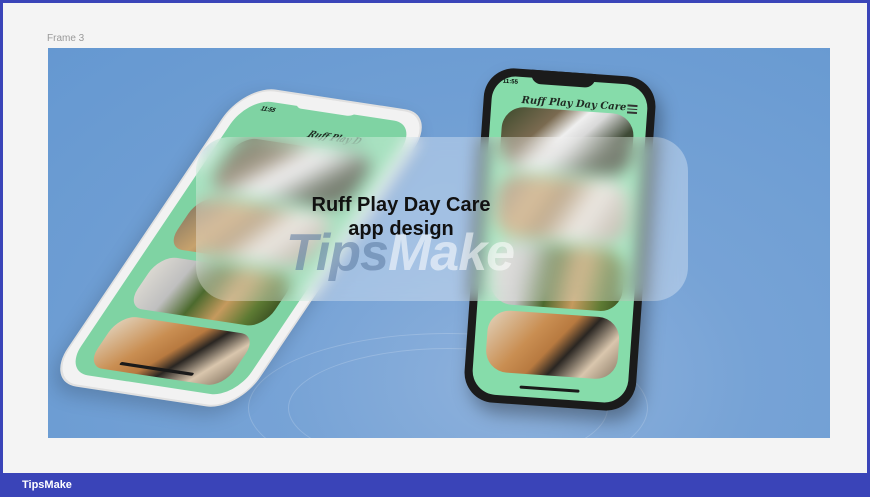  Describe the element at coordinates (451, 253) in the screenshot. I see `watermark-part2: Make` at that location.